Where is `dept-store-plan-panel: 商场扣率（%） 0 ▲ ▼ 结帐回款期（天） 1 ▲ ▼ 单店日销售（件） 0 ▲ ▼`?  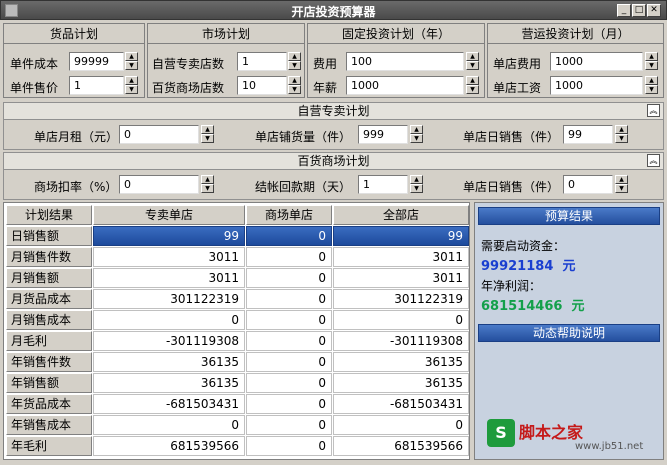
dept-store-plan-panel: 商场扣率（%） 0 ▲ ▼ 结帐回款期（天） 1 ▲ ▼ 单店日销售（件） 0 ▲ ▼ is located at coordinates (333, 185).